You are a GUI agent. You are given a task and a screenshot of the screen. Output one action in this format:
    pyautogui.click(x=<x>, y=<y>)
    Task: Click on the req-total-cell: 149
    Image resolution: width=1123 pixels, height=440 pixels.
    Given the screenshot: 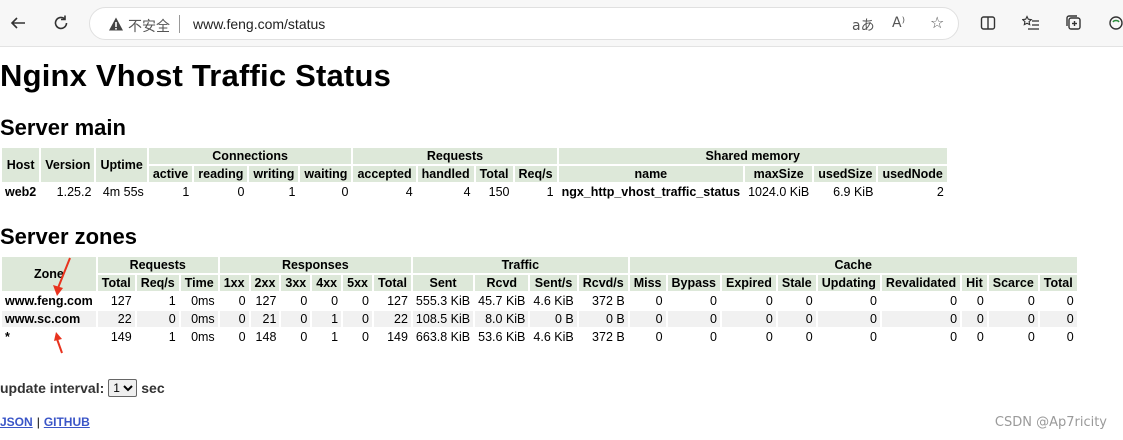 What is the action you would take?
    pyautogui.click(x=121, y=337)
    